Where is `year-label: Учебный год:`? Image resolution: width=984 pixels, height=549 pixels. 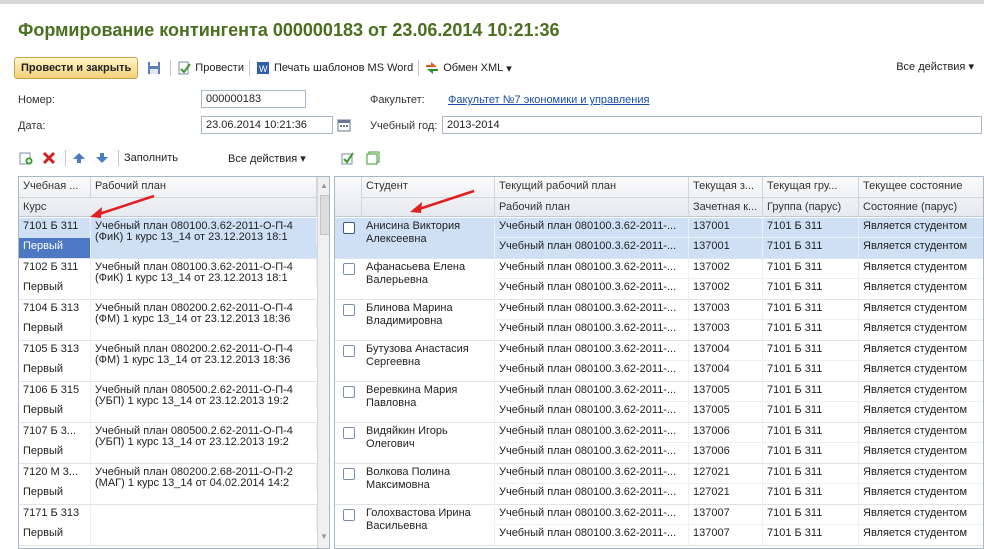 year-label: Учебный год: is located at coordinates (404, 126).